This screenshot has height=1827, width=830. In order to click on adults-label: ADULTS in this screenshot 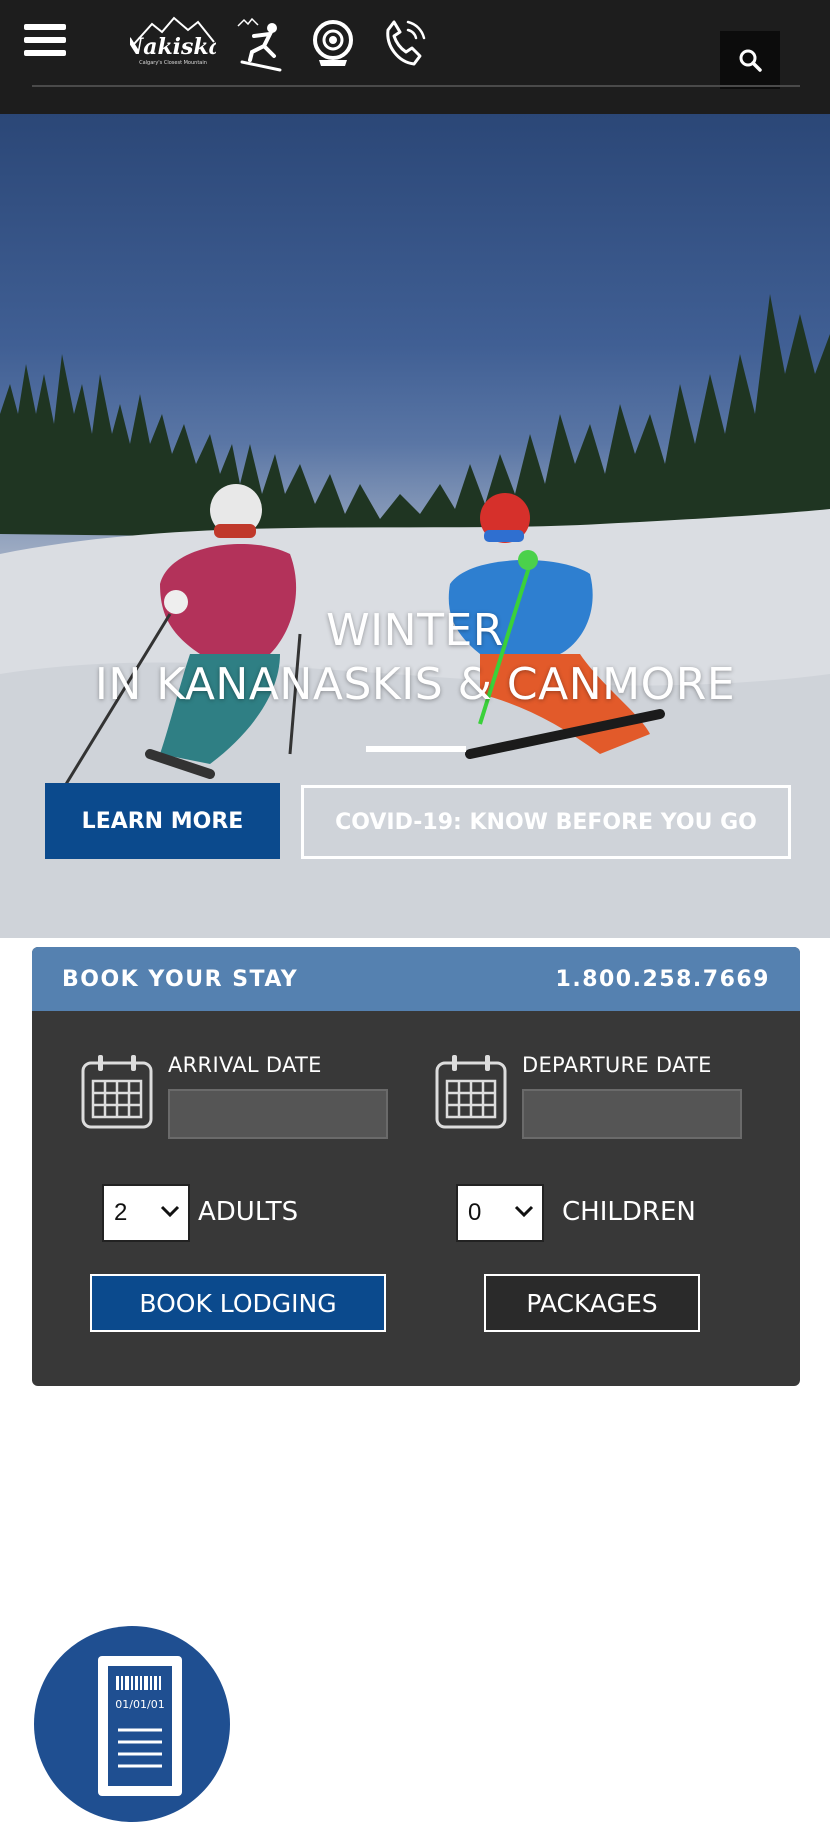, I will do `click(248, 1212)`.